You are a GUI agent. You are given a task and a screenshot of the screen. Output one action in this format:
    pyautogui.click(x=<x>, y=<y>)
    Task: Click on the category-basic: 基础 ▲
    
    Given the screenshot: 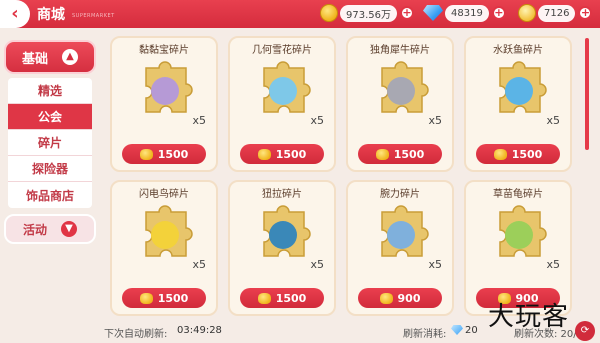 What is the action you would take?
    pyautogui.click(x=50, y=57)
    